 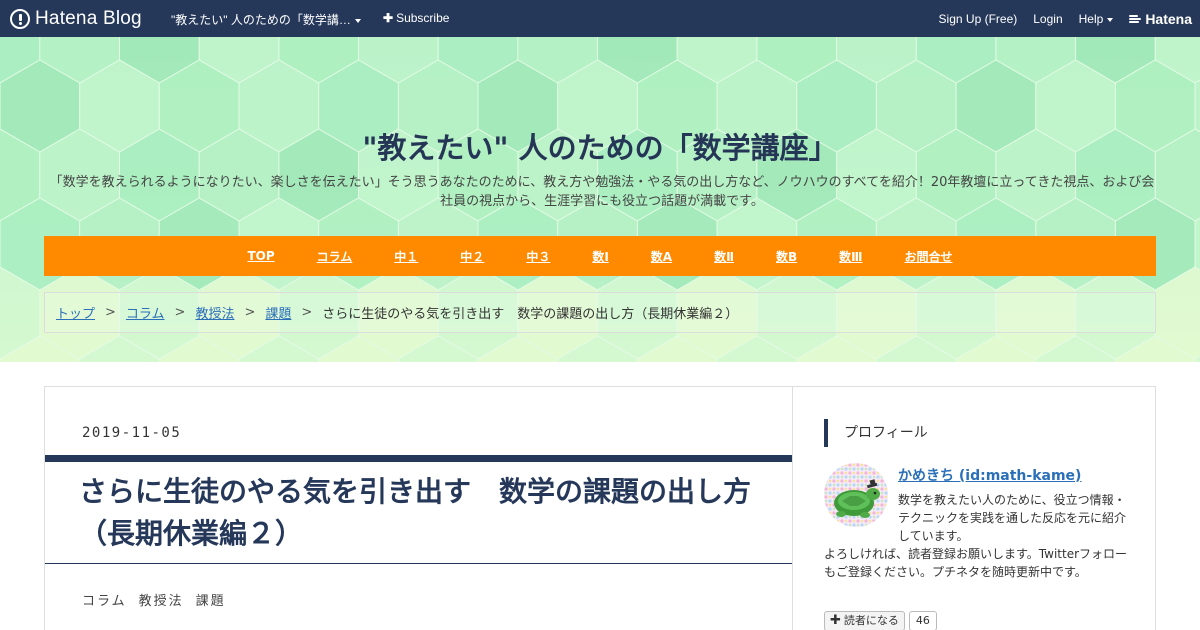 I want to click on nav-item: 数A, so click(x=661, y=256).